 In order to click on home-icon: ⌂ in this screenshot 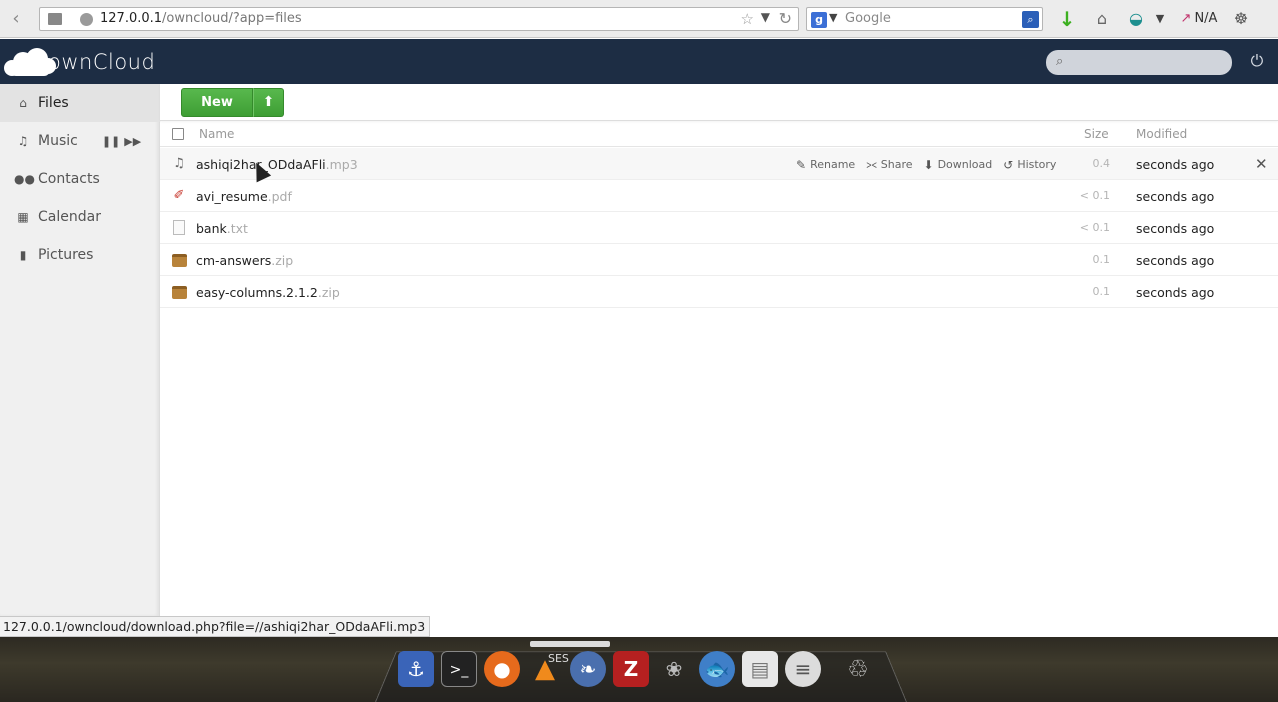, I will do `click(1102, 19)`.